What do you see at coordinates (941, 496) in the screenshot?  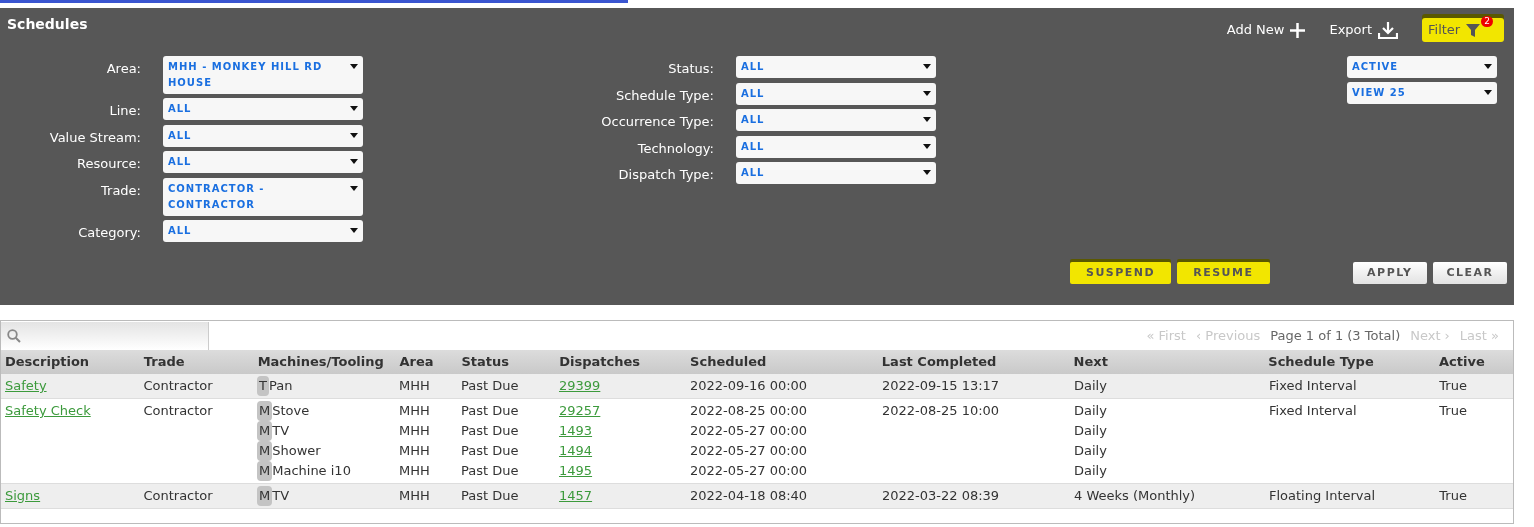 I see `table-cell: 2022-03-22 08:39` at bounding box center [941, 496].